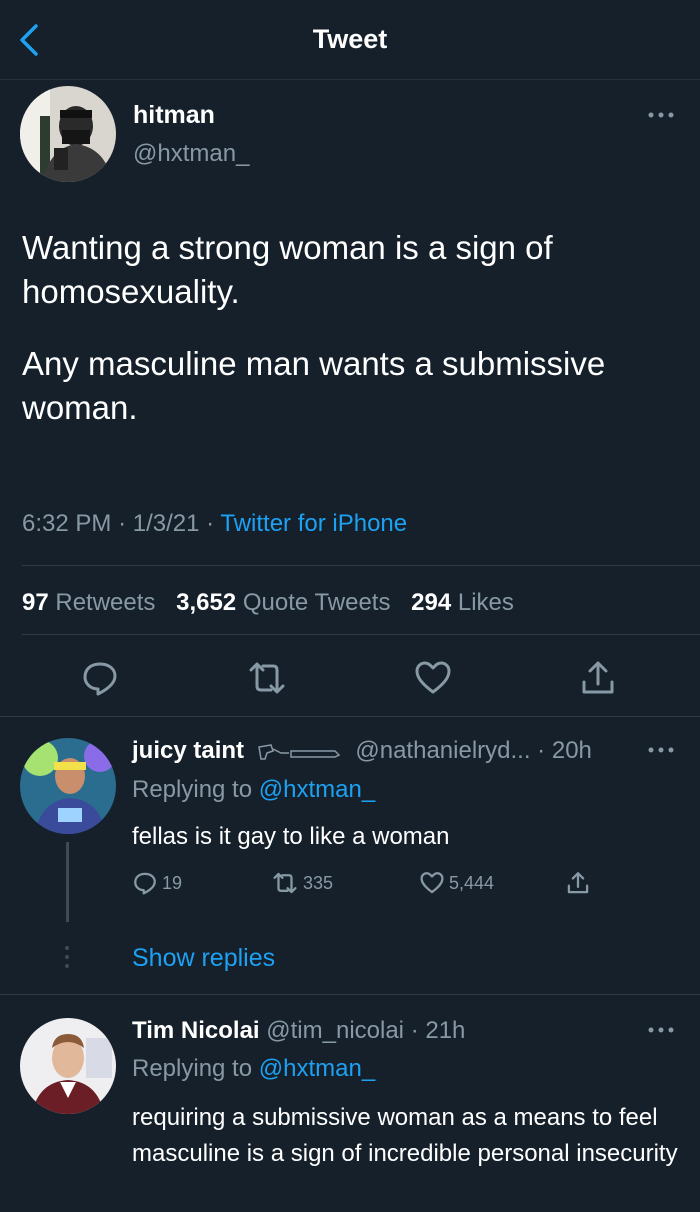  Describe the element at coordinates (35, 602) in the screenshot. I see `retweets-count: 97` at that location.